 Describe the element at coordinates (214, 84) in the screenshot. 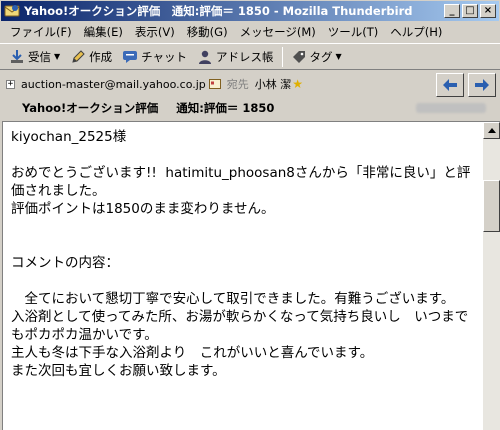

I see `vcard-icon` at that location.